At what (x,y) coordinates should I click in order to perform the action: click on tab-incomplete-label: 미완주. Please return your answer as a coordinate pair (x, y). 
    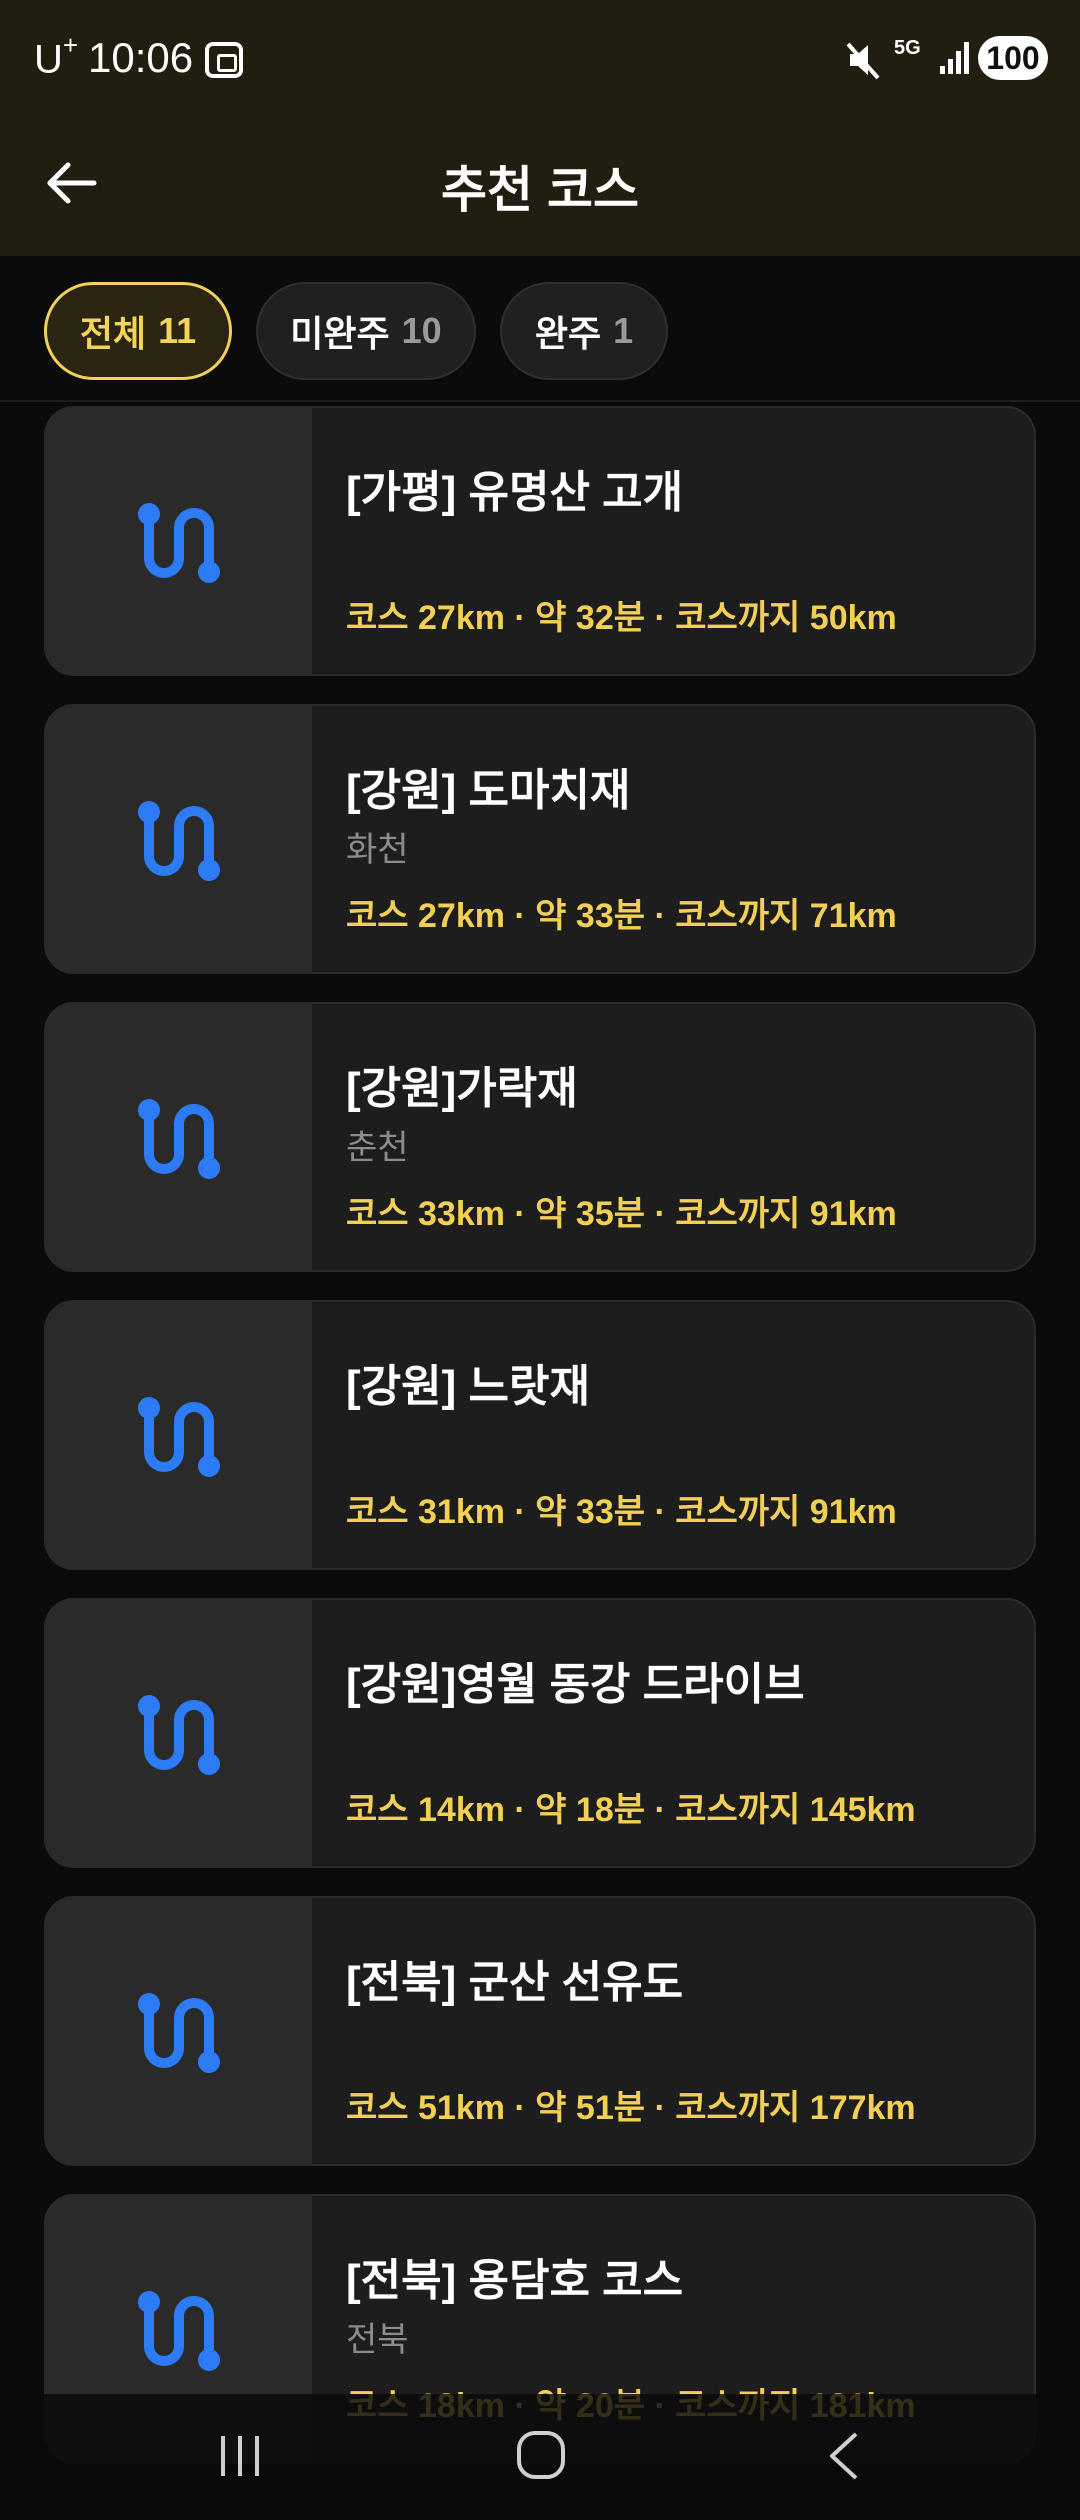
    Looking at the image, I should click on (340, 333).